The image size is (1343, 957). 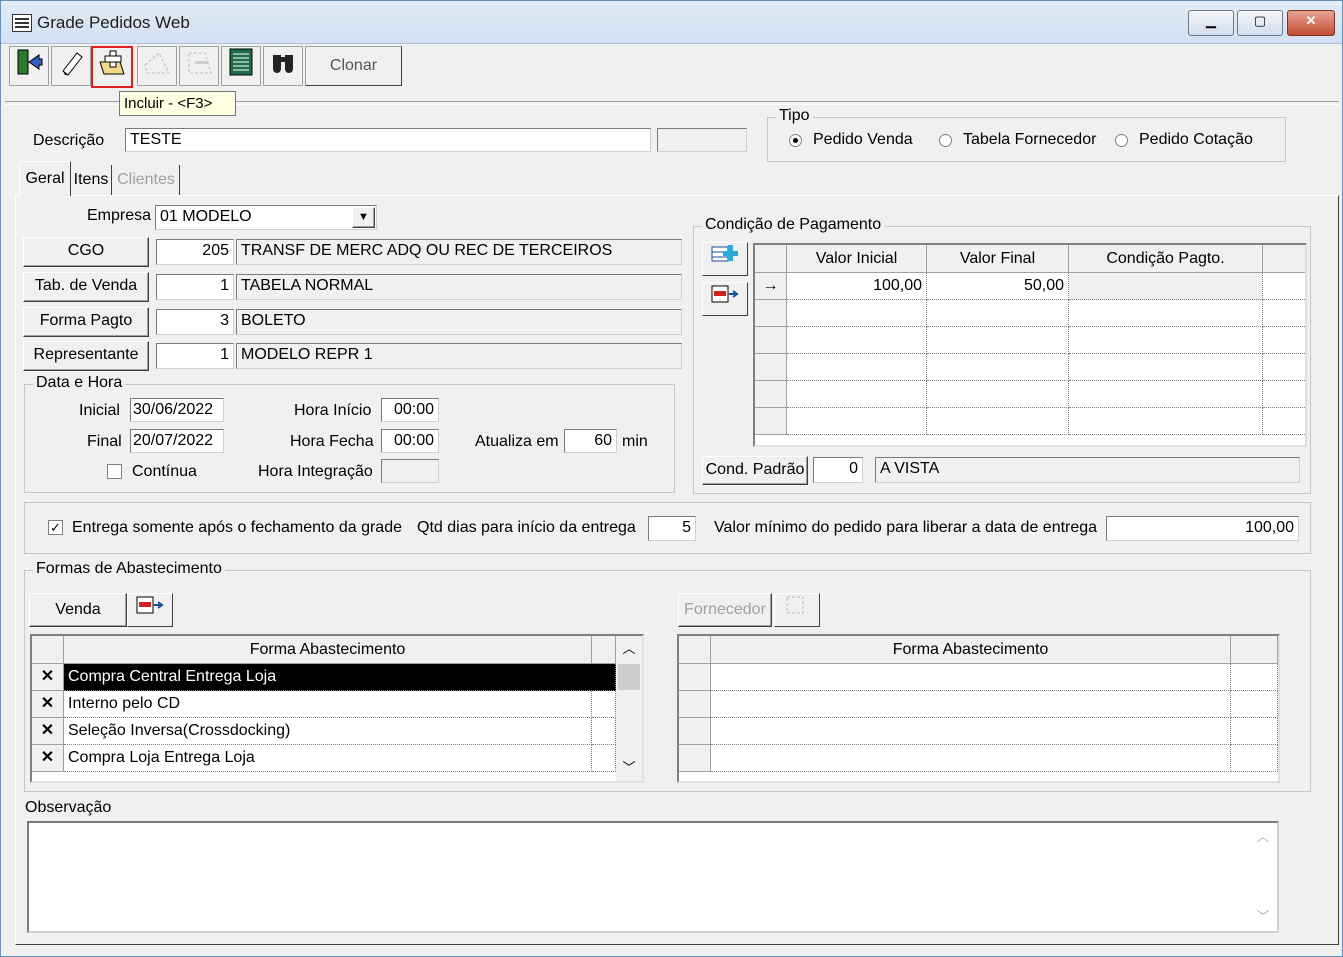 I want to click on atualiza-input: 60, so click(x=590, y=441).